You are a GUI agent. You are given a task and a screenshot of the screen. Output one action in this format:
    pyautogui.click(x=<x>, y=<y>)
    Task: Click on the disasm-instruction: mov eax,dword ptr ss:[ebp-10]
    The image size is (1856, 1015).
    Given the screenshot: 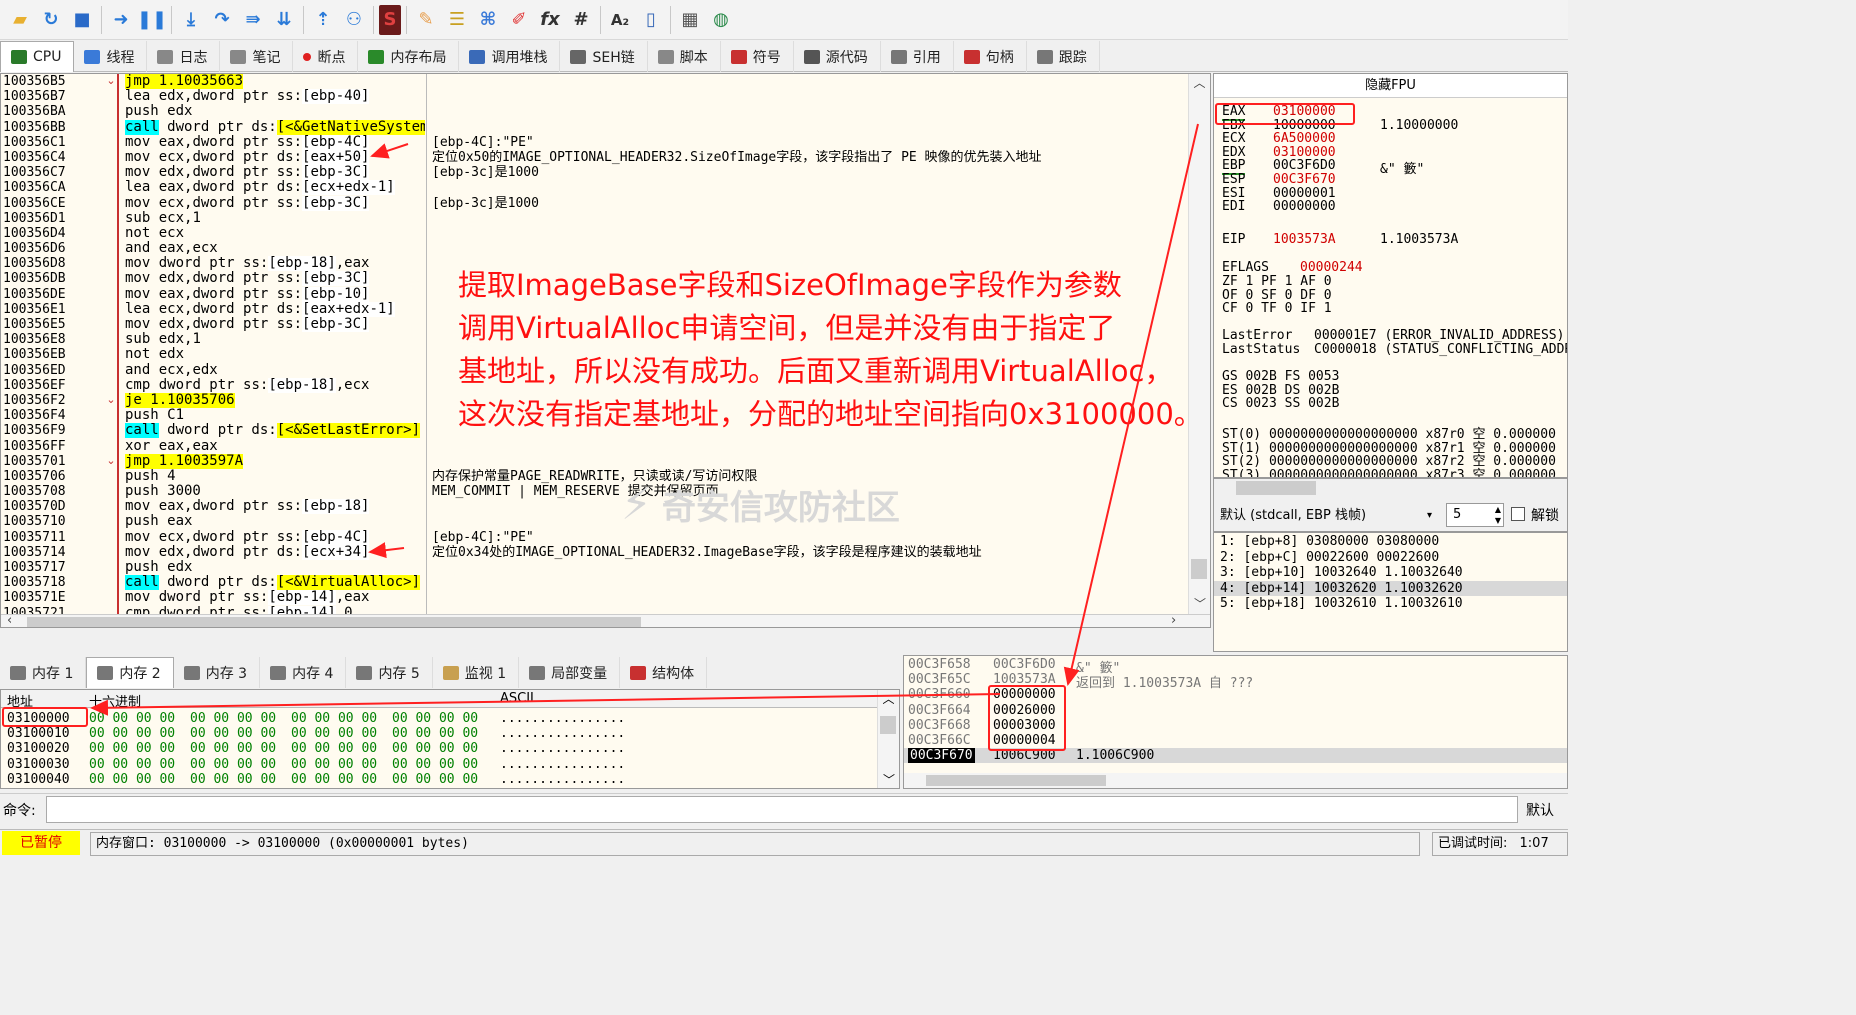 What is the action you would take?
    pyautogui.click(x=275, y=294)
    